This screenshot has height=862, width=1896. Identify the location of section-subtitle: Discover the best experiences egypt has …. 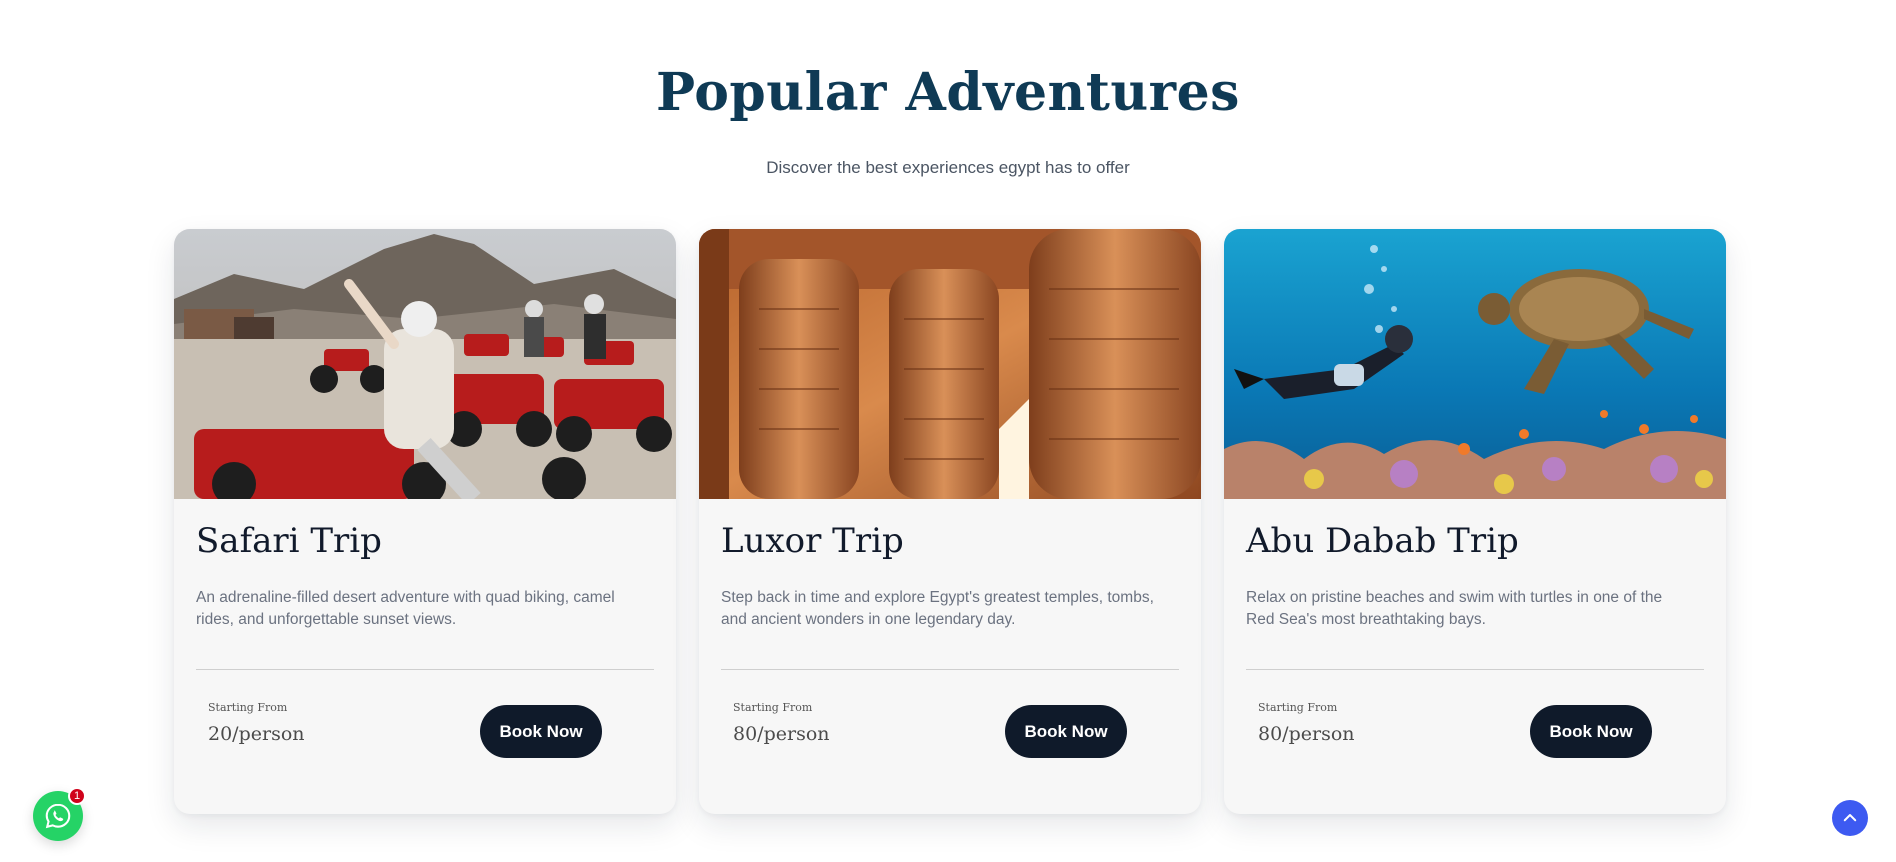
(948, 167).